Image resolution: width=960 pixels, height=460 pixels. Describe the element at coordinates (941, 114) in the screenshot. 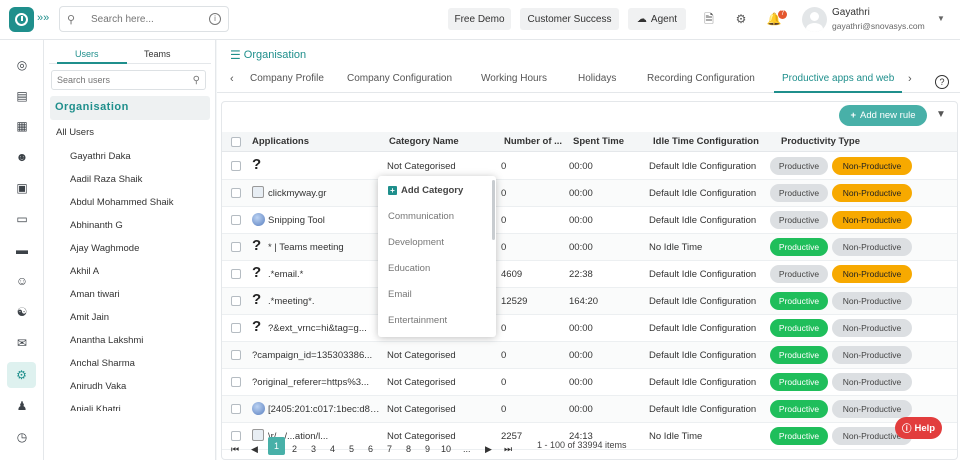

I see `filter-icon: ▼` at that location.